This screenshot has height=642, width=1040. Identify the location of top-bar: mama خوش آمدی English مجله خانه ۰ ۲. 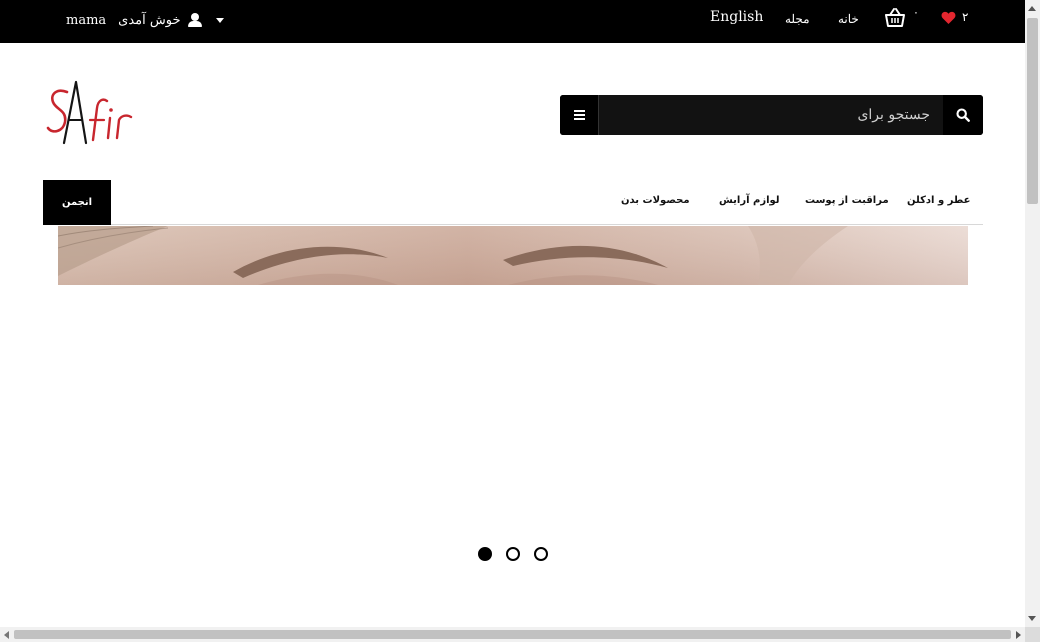
(512, 21).